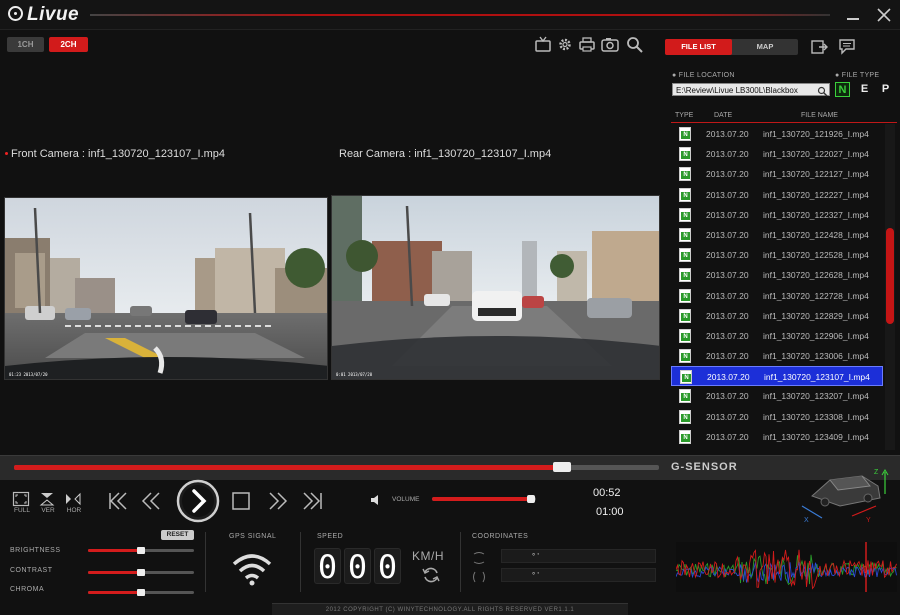 The height and width of the screenshot is (615, 900). I want to click on full-view-button: FULL, so click(22, 502).